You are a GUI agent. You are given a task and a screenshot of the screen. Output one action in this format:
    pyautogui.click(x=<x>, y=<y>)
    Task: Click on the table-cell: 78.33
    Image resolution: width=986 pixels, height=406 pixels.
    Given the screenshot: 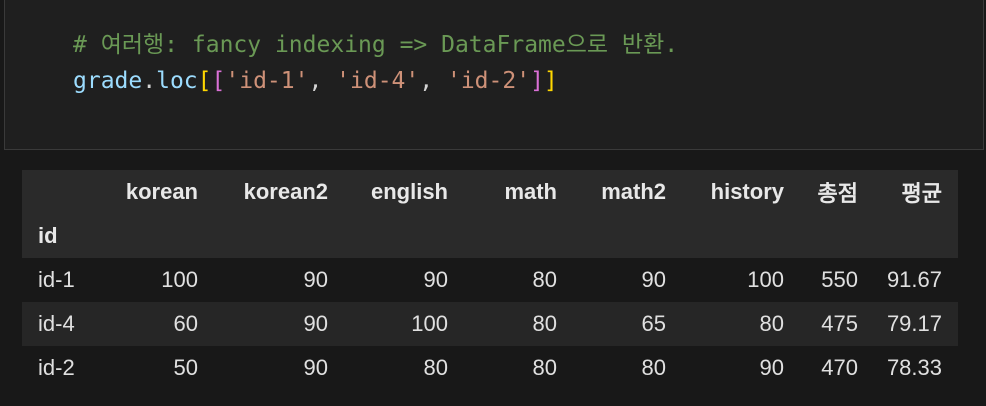 What is the action you would take?
    pyautogui.click(x=914, y=367)
    